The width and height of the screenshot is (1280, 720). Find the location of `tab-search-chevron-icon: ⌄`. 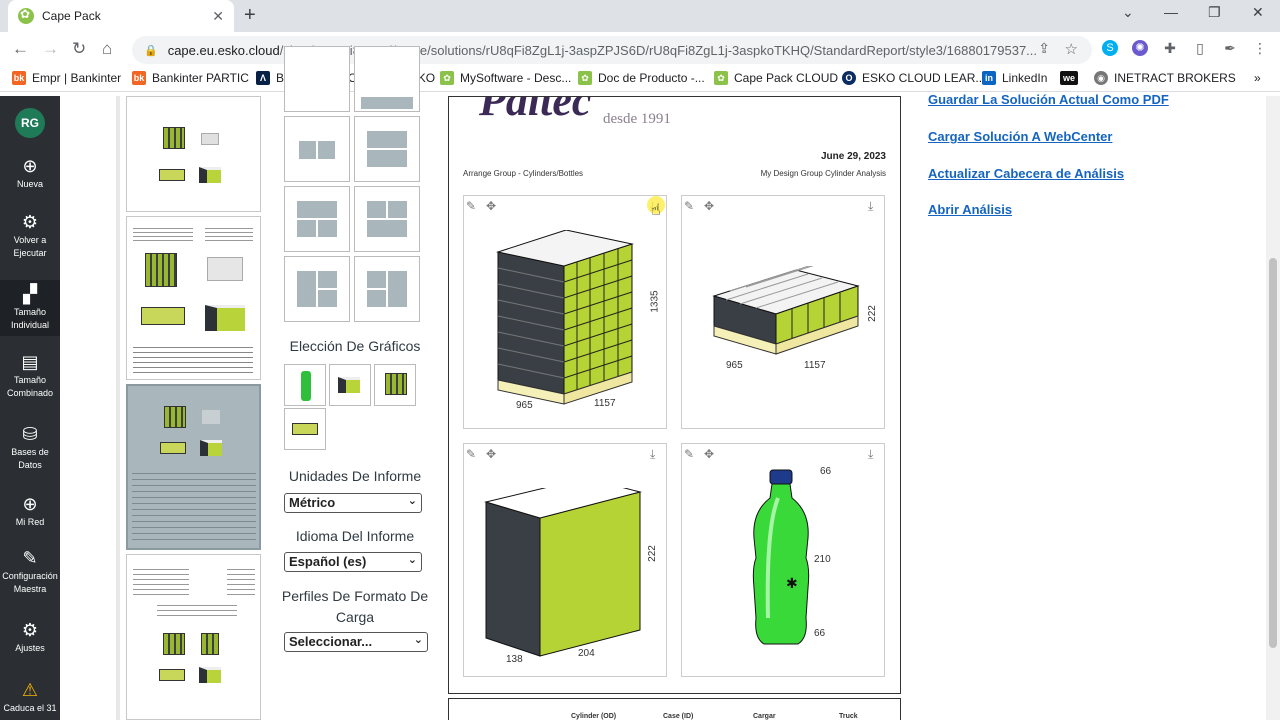

tab-search-chevron-icon: ⌄ is located at coordinates (1128, 12).